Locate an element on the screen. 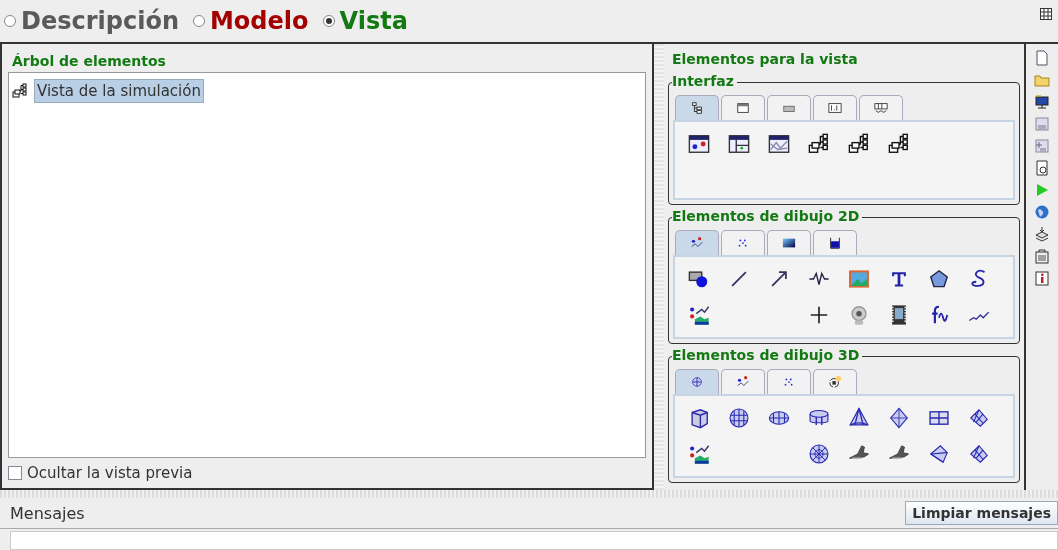 The width and height of the screenshot is (1058, 550). tank-tab is located at coordinates (835, 242).